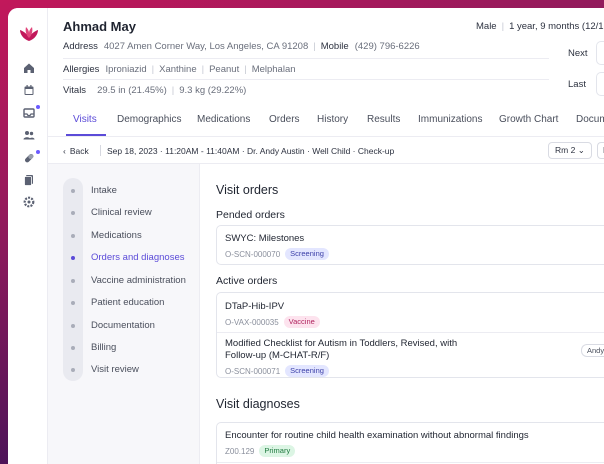 The width and height of the screenshot is (604, 464). I want to click on visit-diagnoses-title: Visit diagnoses, so click(258, 404).